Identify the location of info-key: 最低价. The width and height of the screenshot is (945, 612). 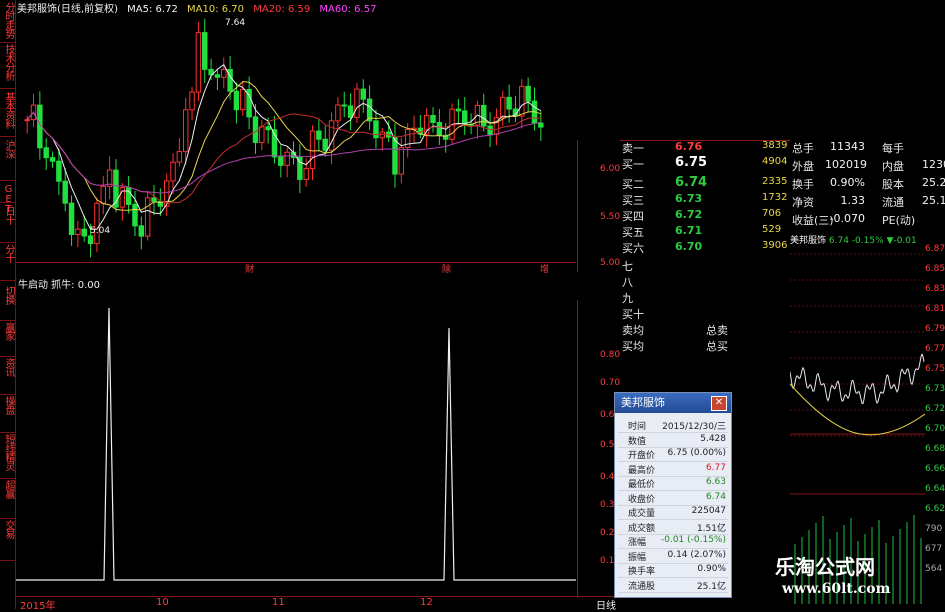
(642, 485).